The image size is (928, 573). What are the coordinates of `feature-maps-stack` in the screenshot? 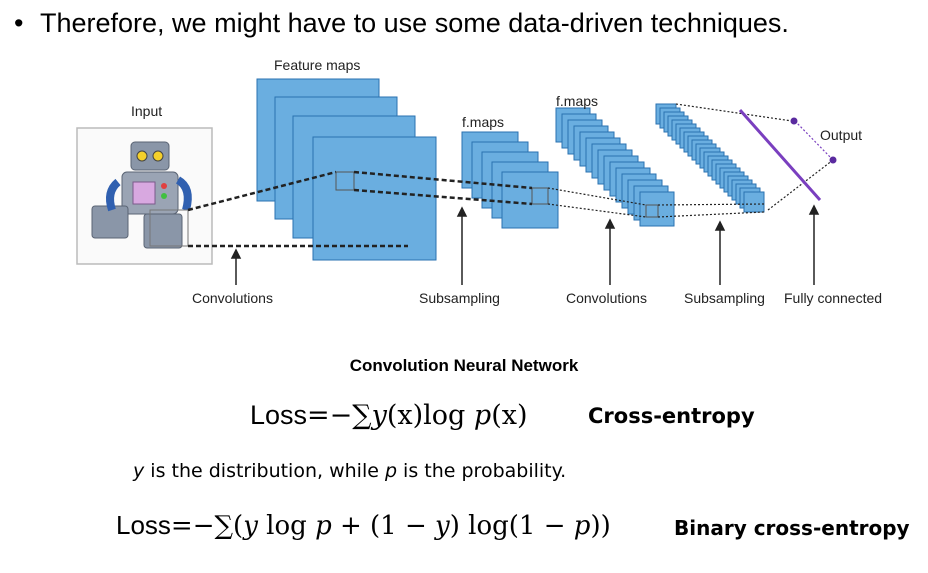 It's located at (346, 169).